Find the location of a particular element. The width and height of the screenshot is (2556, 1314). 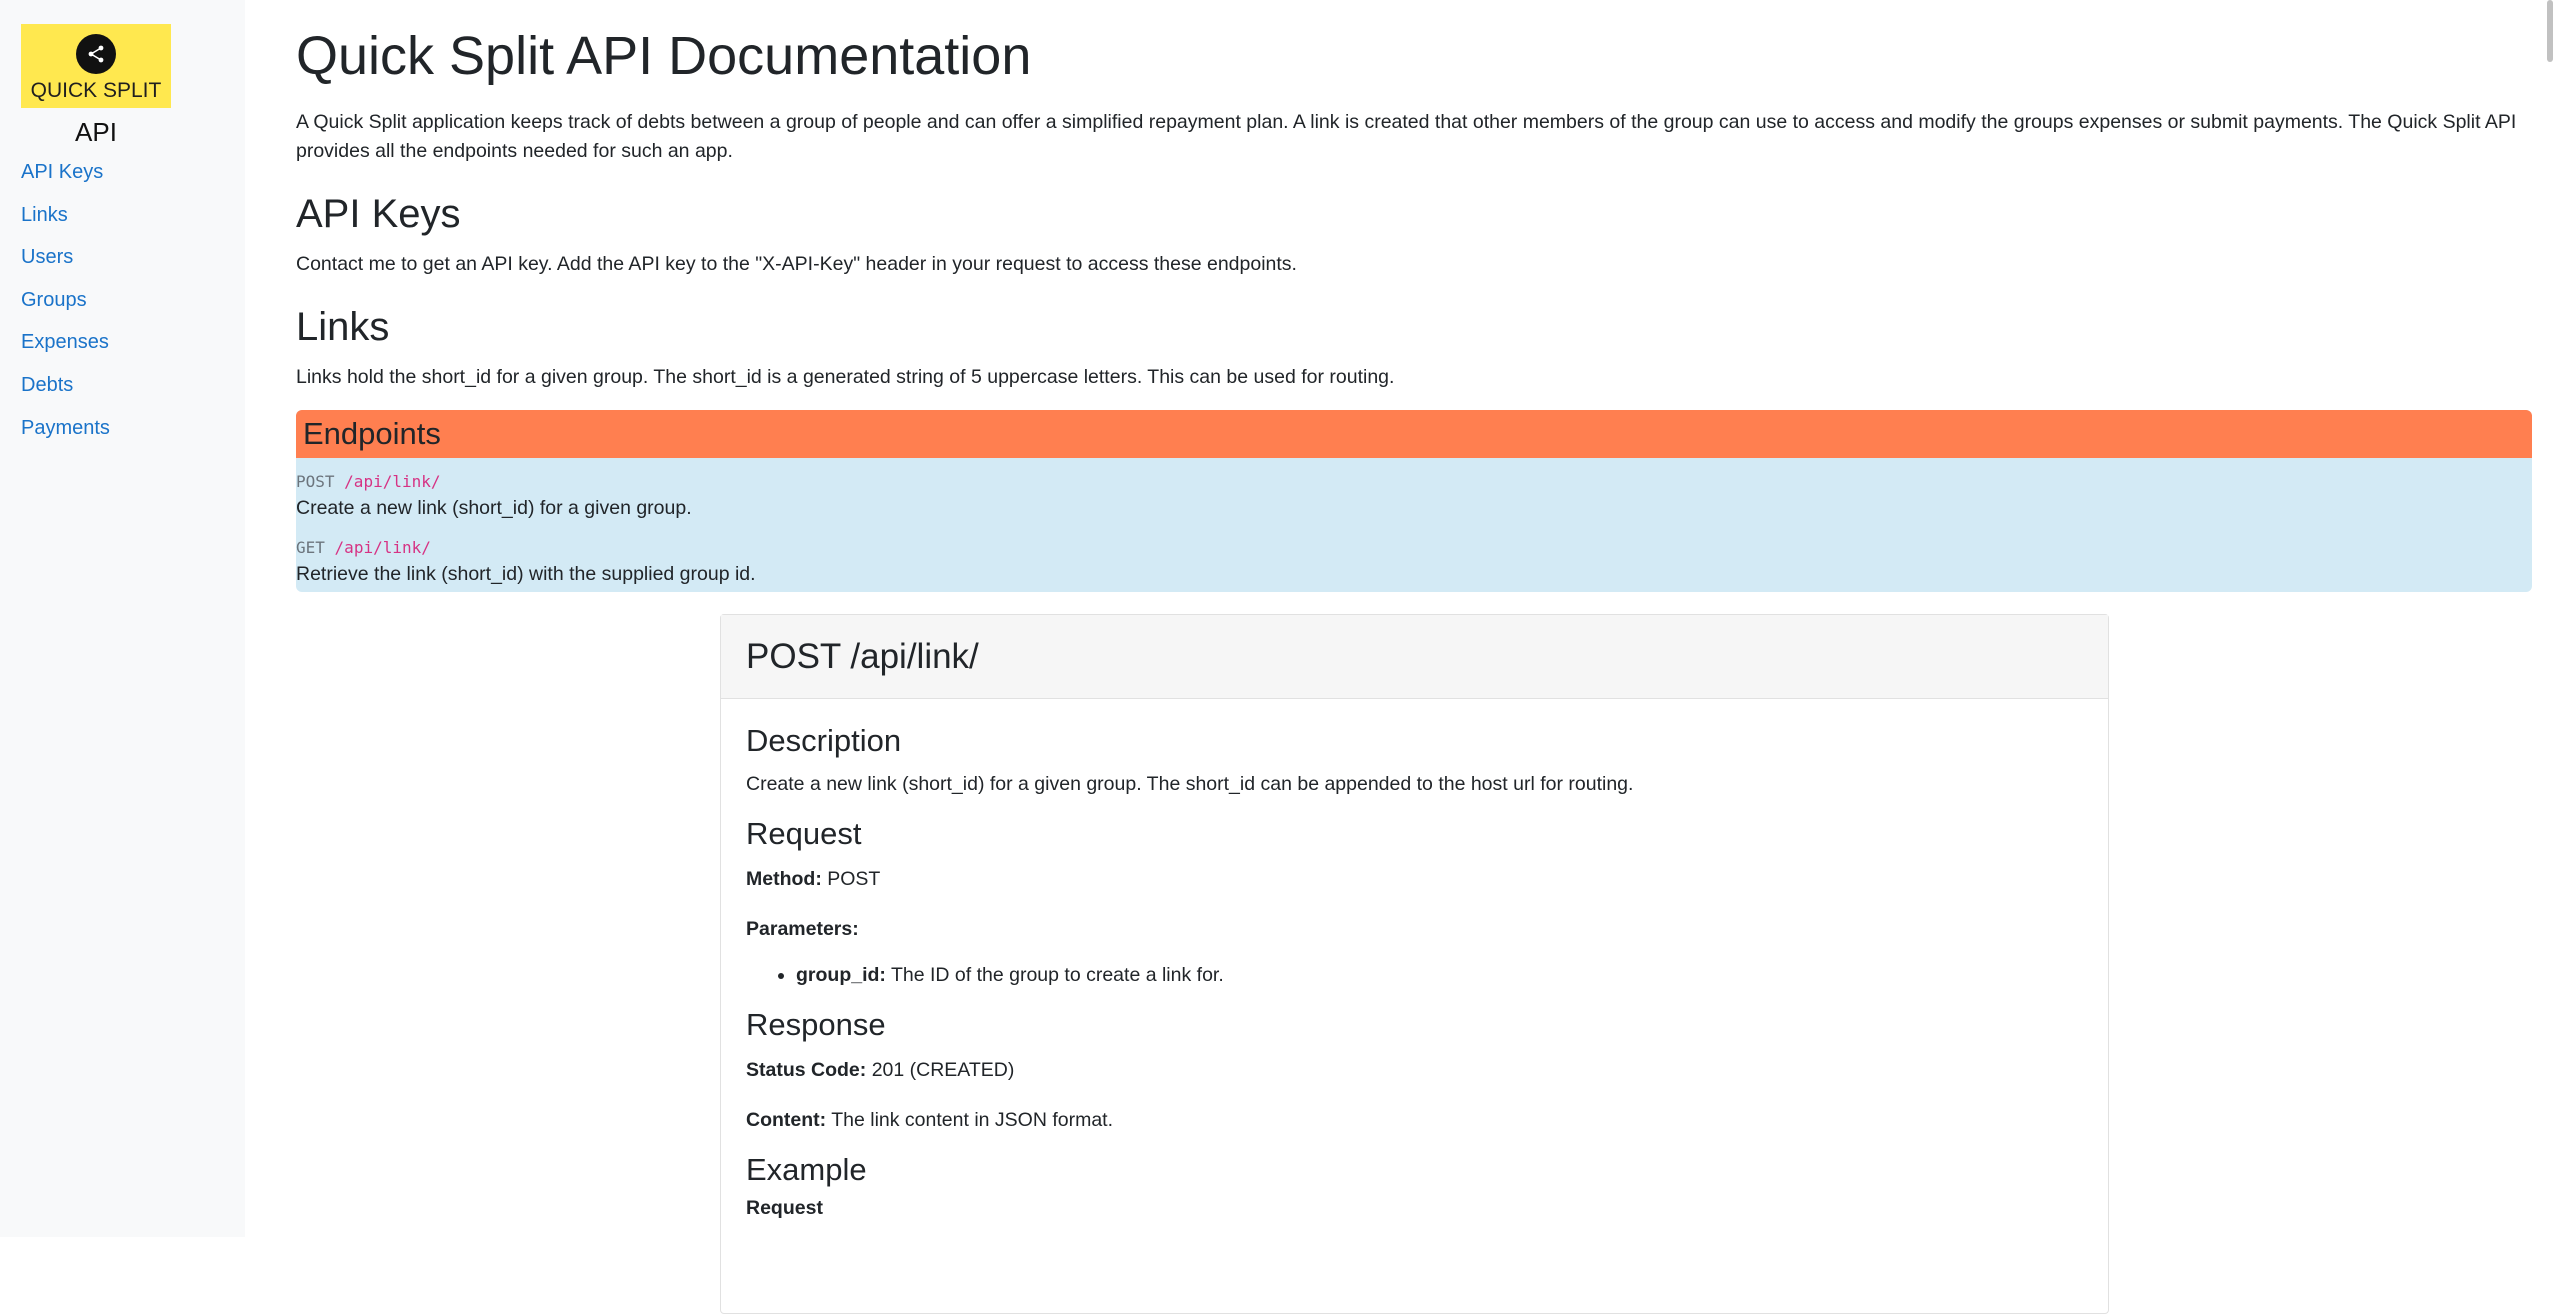

example-request-label-row: Request is located at coordinates (1414, 1208).